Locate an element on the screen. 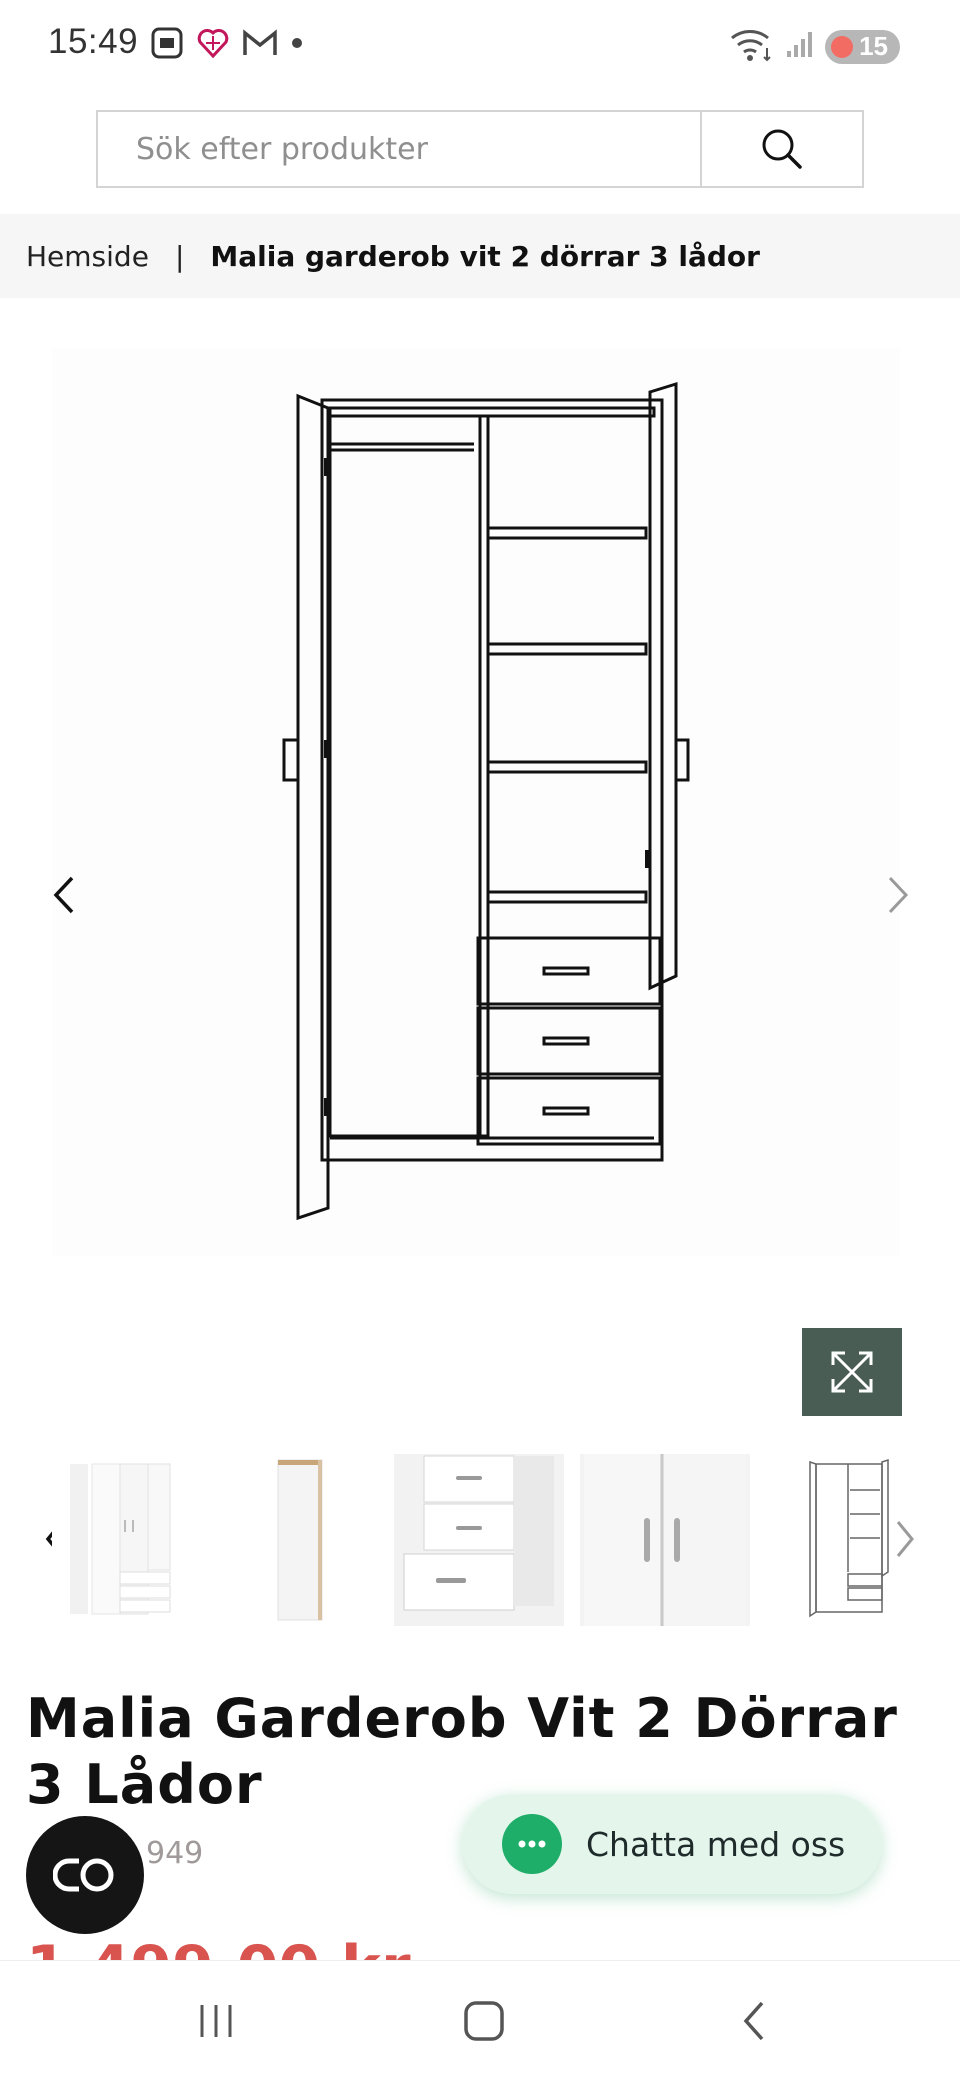 This screenshot has height=2080, width=960. thumbnail-wardrobe-front is located at coordinates (137, 1540).